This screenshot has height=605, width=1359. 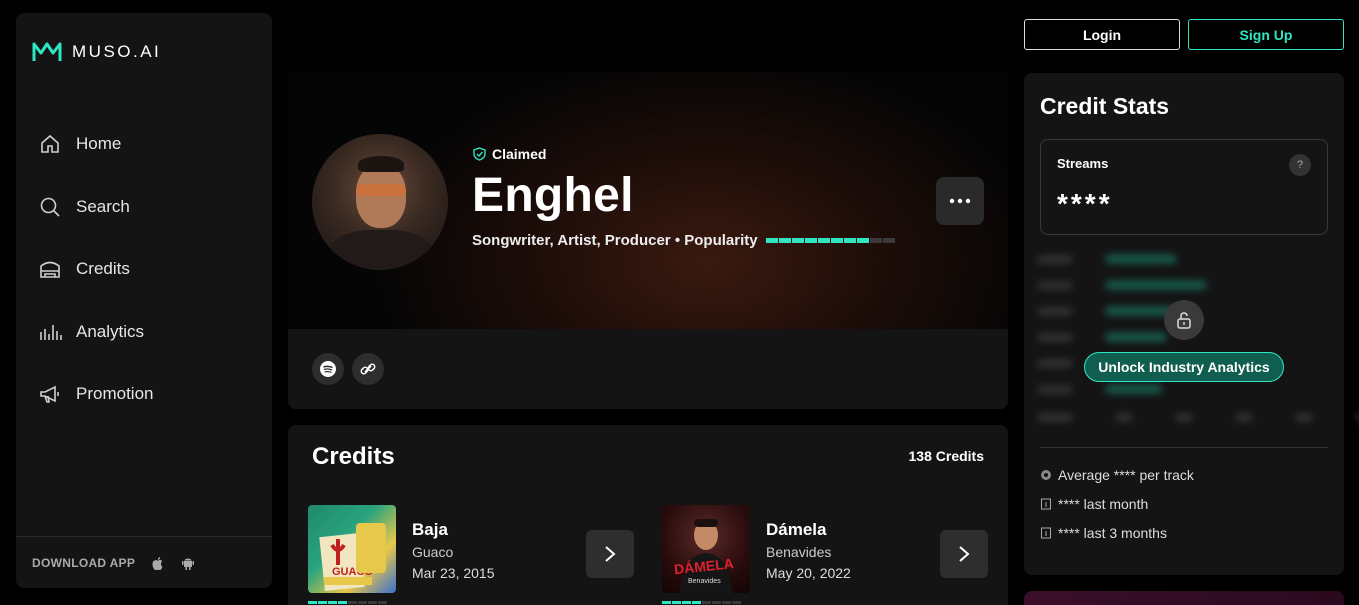 What do you see at coordinates (946, 456) in the screenshot?
I see `credits-count: 138 Credits` at bounding box center [946, 456].